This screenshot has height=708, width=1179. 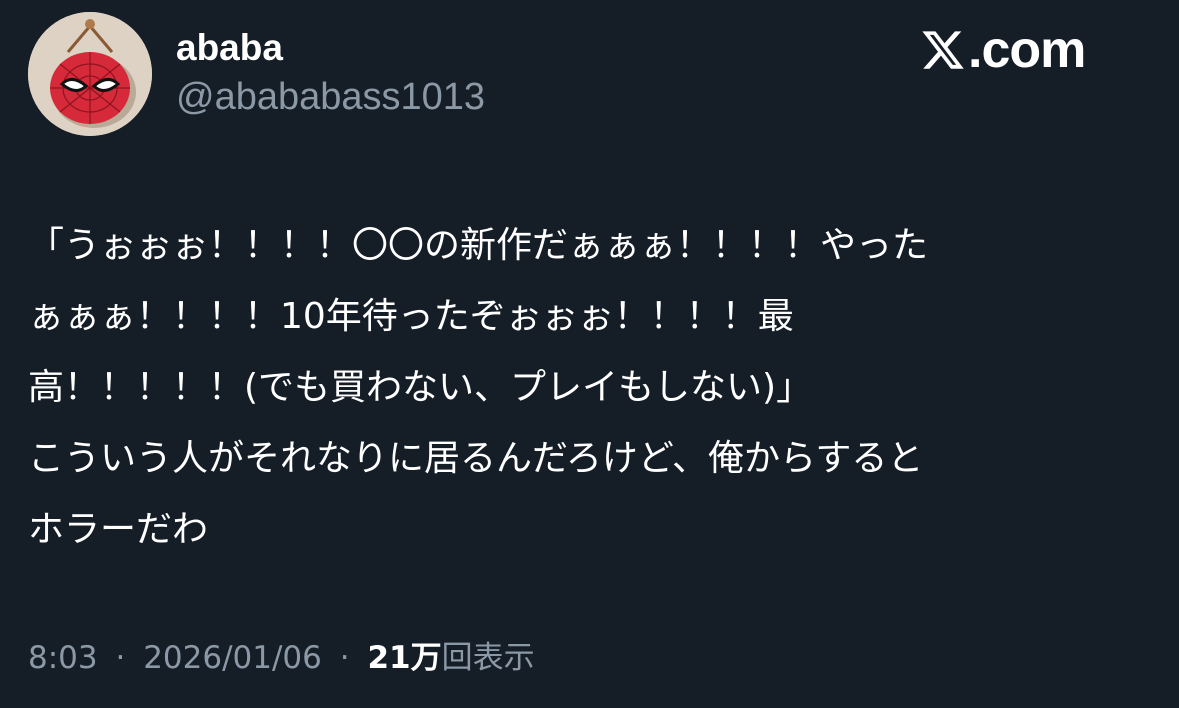 I want to click on x-logo-icon, so click(x=943, y=50).